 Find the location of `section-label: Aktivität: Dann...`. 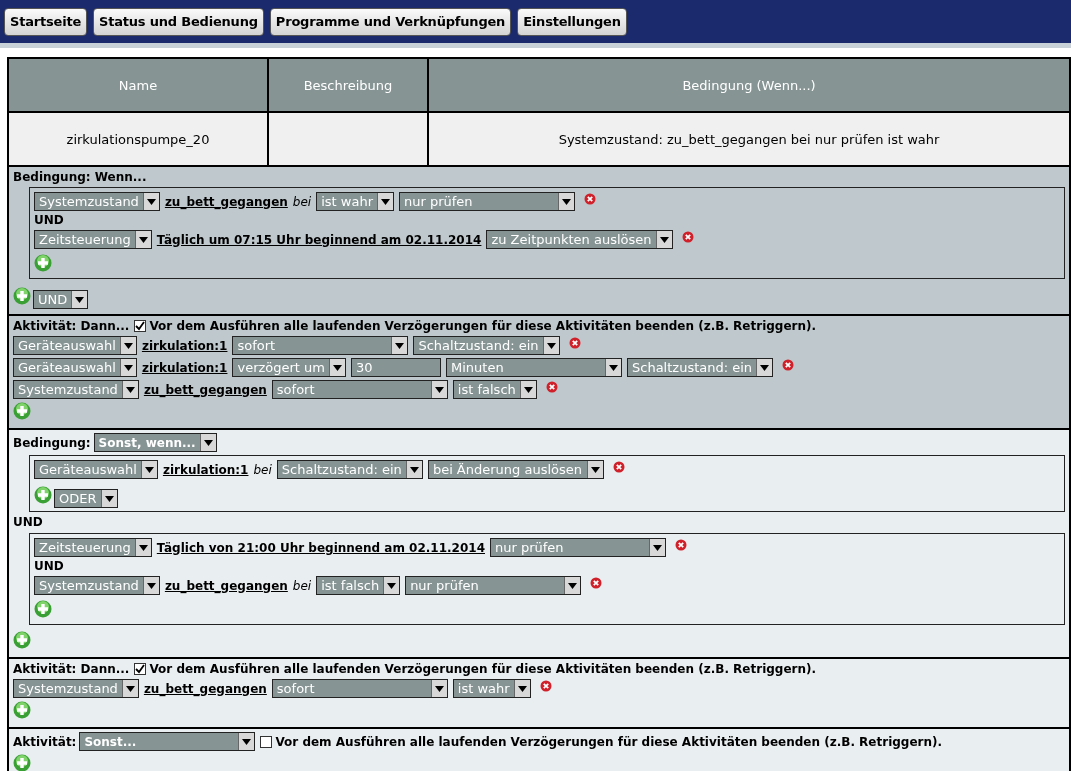

section-label: Aktivität: Dann... is located at coordinates (71, 326).